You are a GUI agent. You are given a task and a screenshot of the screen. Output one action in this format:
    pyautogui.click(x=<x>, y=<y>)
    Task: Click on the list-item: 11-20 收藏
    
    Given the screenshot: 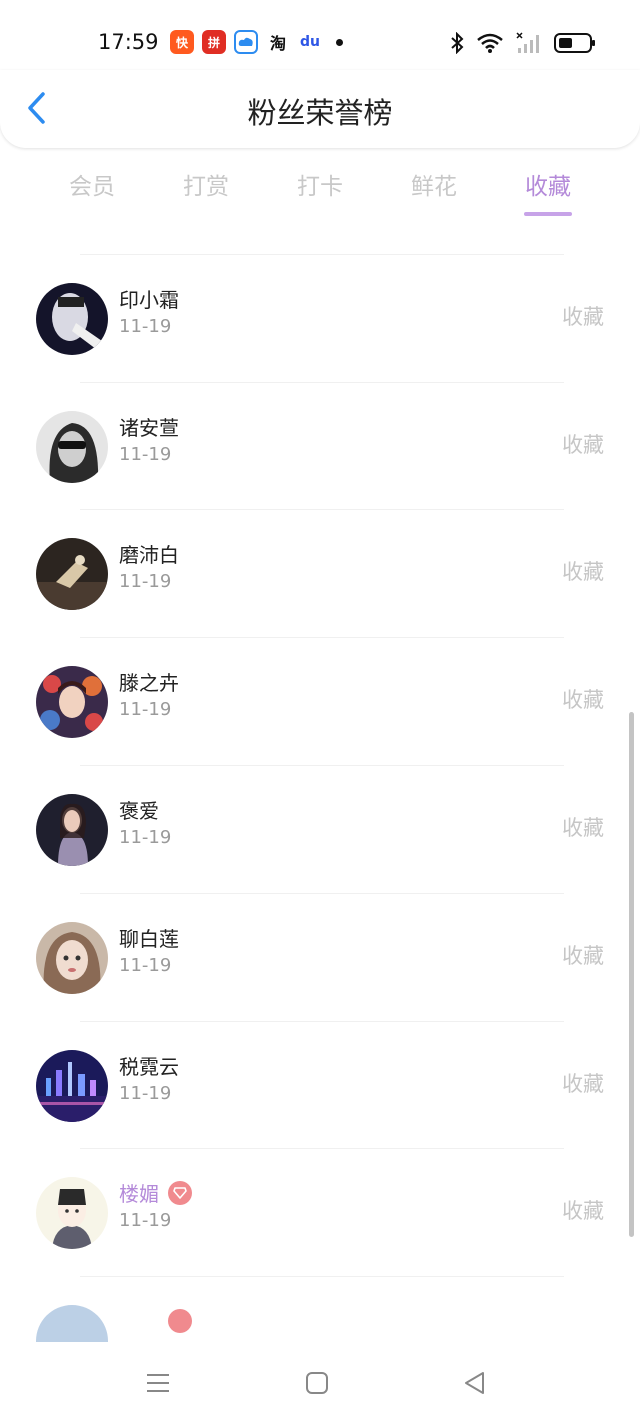 What is the action you would take?
    pyautogui.click(x=320, y=244)
    